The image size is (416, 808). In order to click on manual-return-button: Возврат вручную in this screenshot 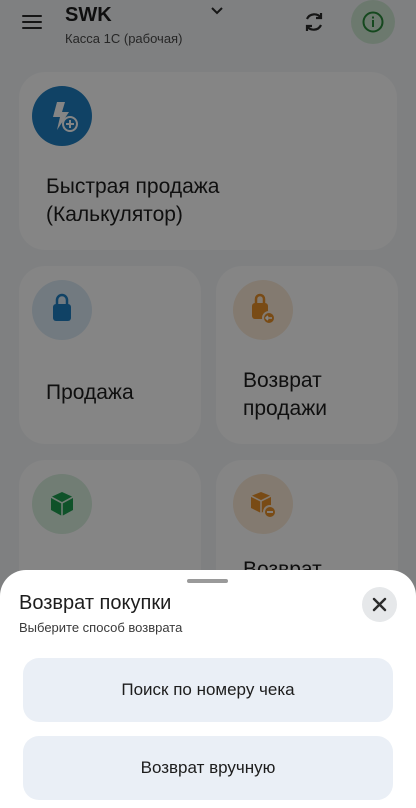, I will do `click(208, 768)`.